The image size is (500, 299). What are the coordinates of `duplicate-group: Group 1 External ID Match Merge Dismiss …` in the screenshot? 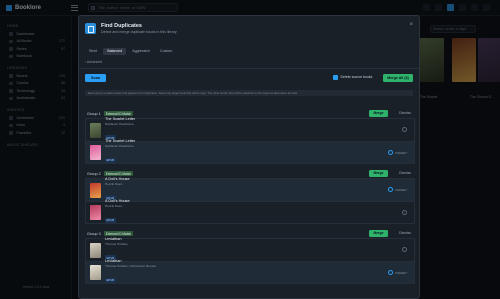 It's located at (250, 136).